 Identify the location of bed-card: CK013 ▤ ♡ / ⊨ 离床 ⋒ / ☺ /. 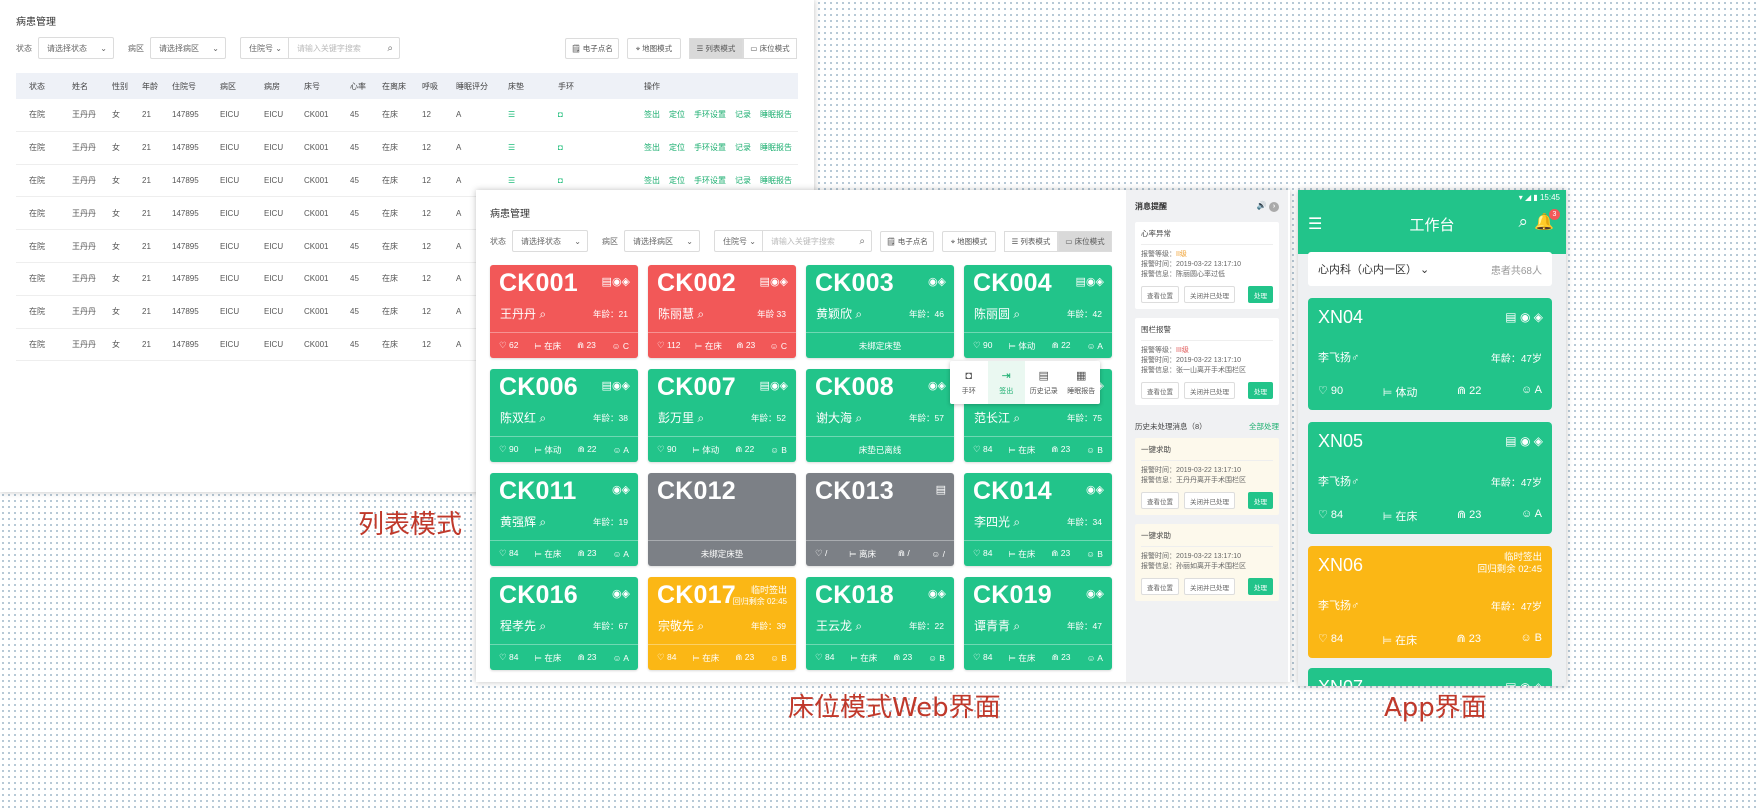
(880, 519).